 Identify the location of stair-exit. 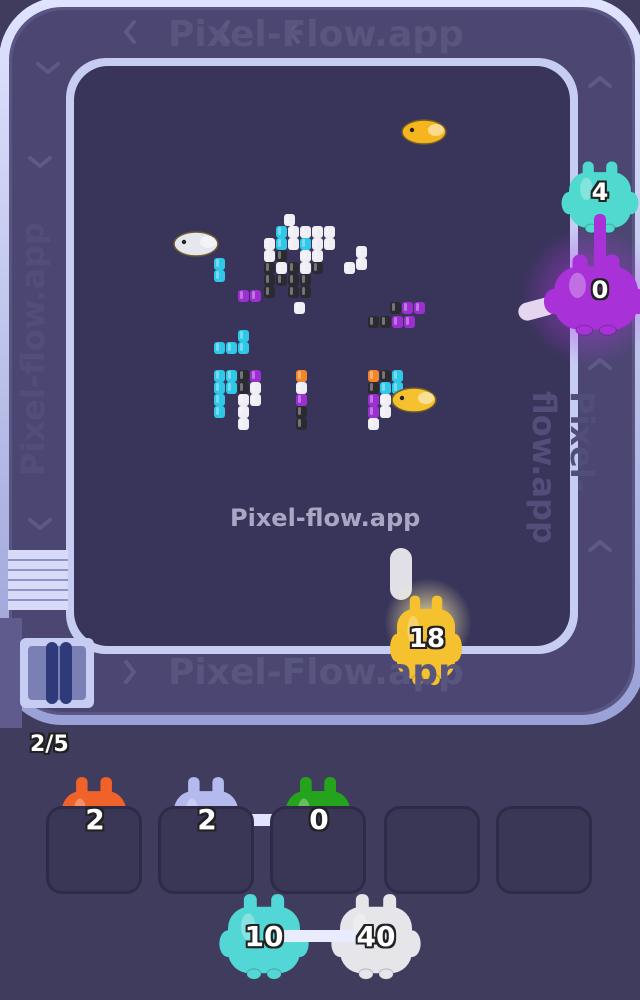
(38, 580).